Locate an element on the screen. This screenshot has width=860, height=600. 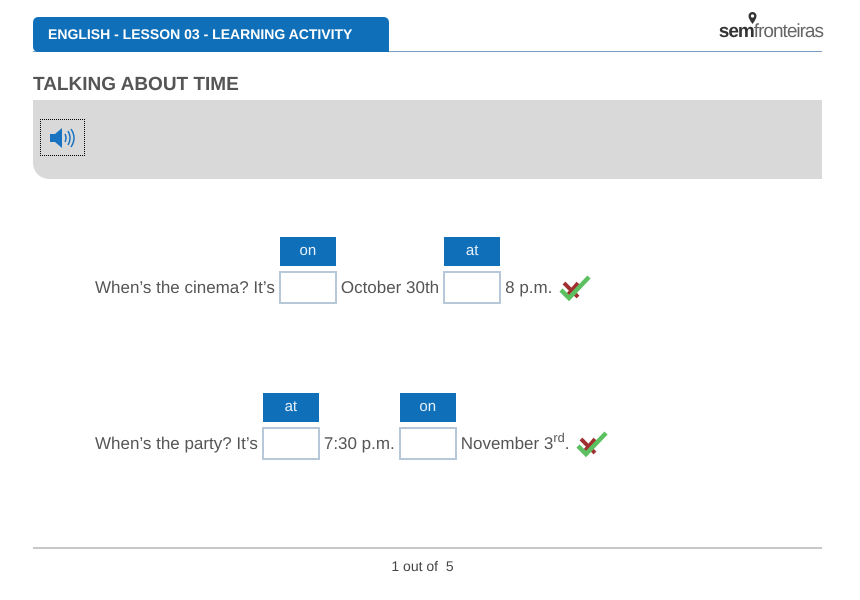
sentence-text: When’s the cinema? It’s is located at coordinates (185, 288).